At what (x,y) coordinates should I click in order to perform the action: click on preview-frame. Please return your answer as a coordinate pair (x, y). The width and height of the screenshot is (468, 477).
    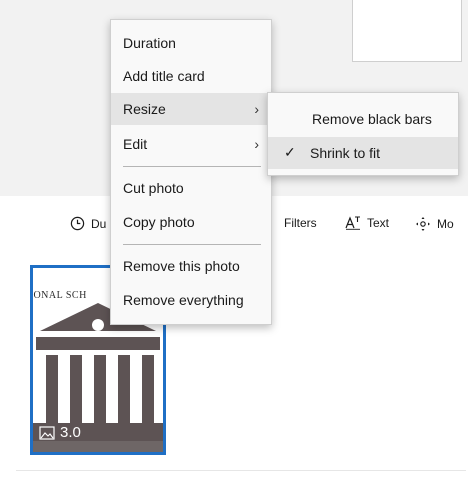
    Looking at the image, I should click on (407, 31).